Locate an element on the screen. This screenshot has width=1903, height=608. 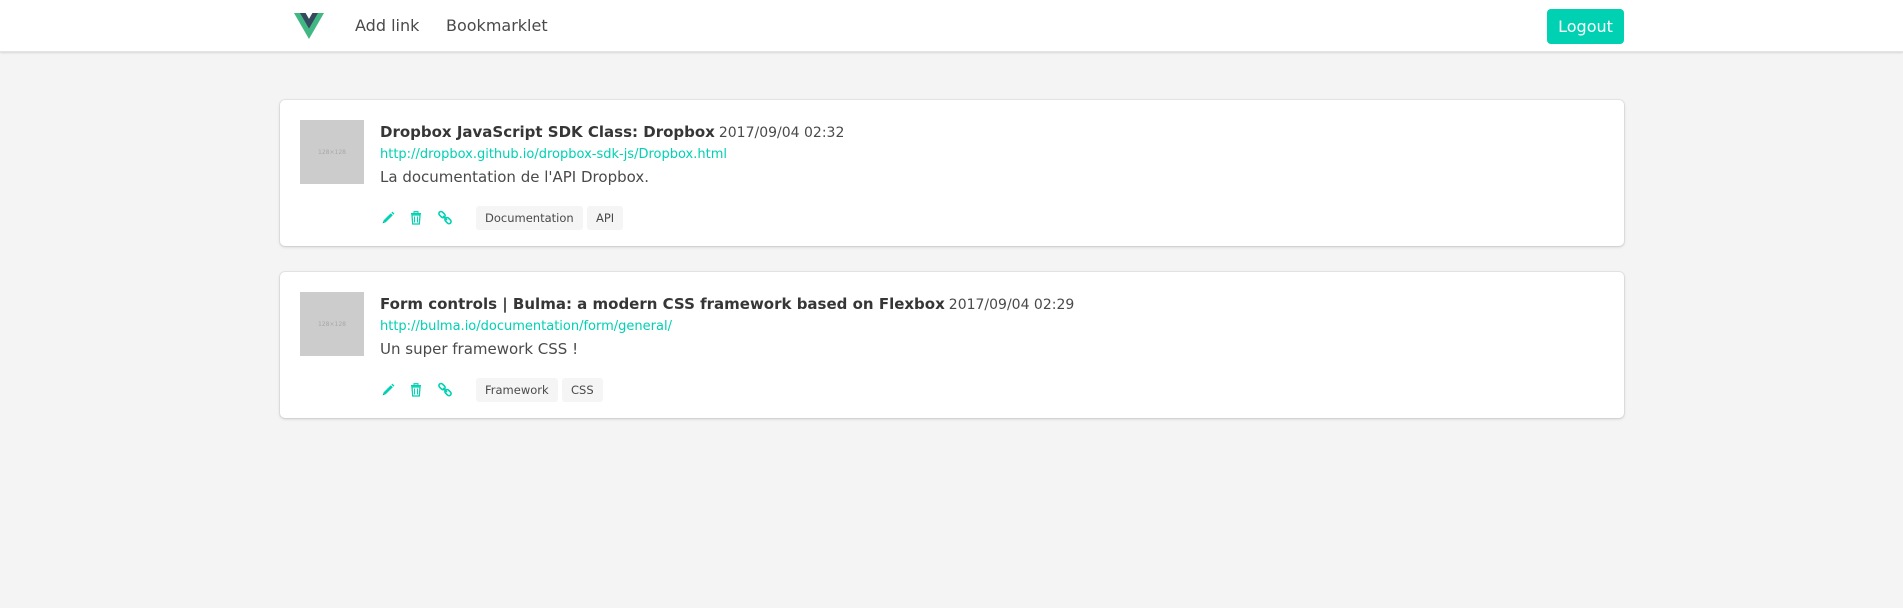
link-date: 2017/09/04 02:29 is located at coordinates (1011, 305).